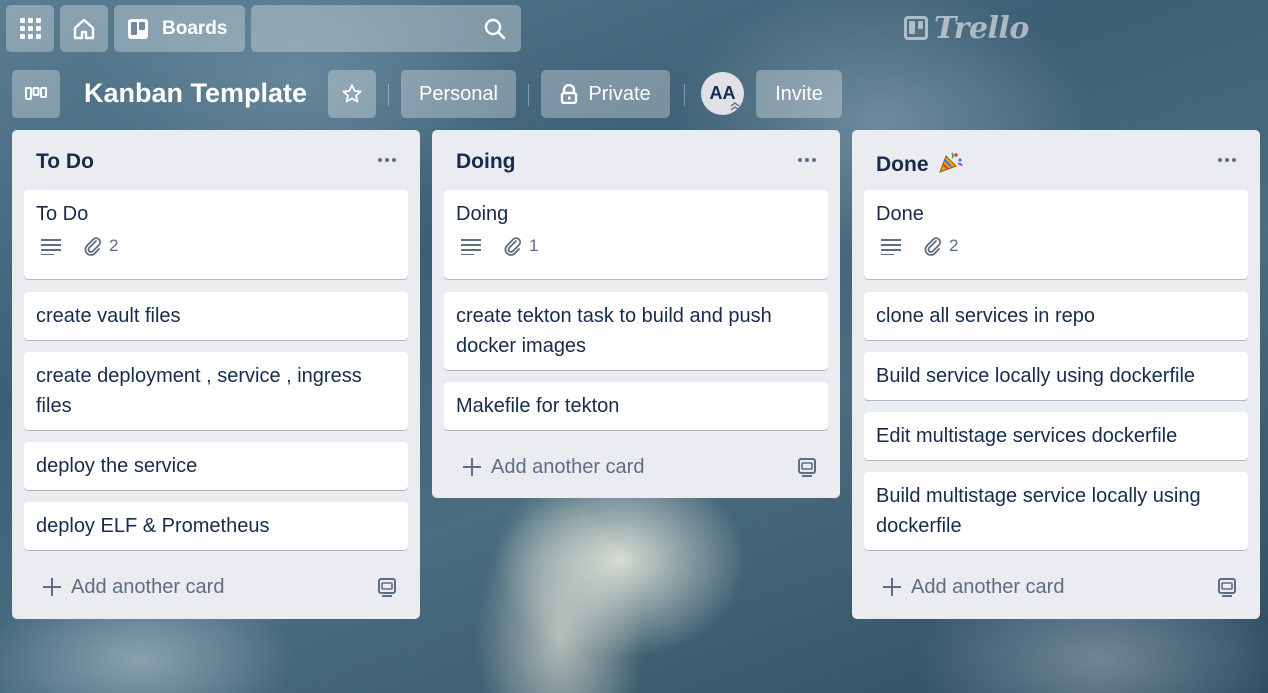 This screenshot has width=1268, height=693. What do you see at coordinates (951, 162) in the screenshot?
I see `party-popper-icon` at bounding box center [951, 162].